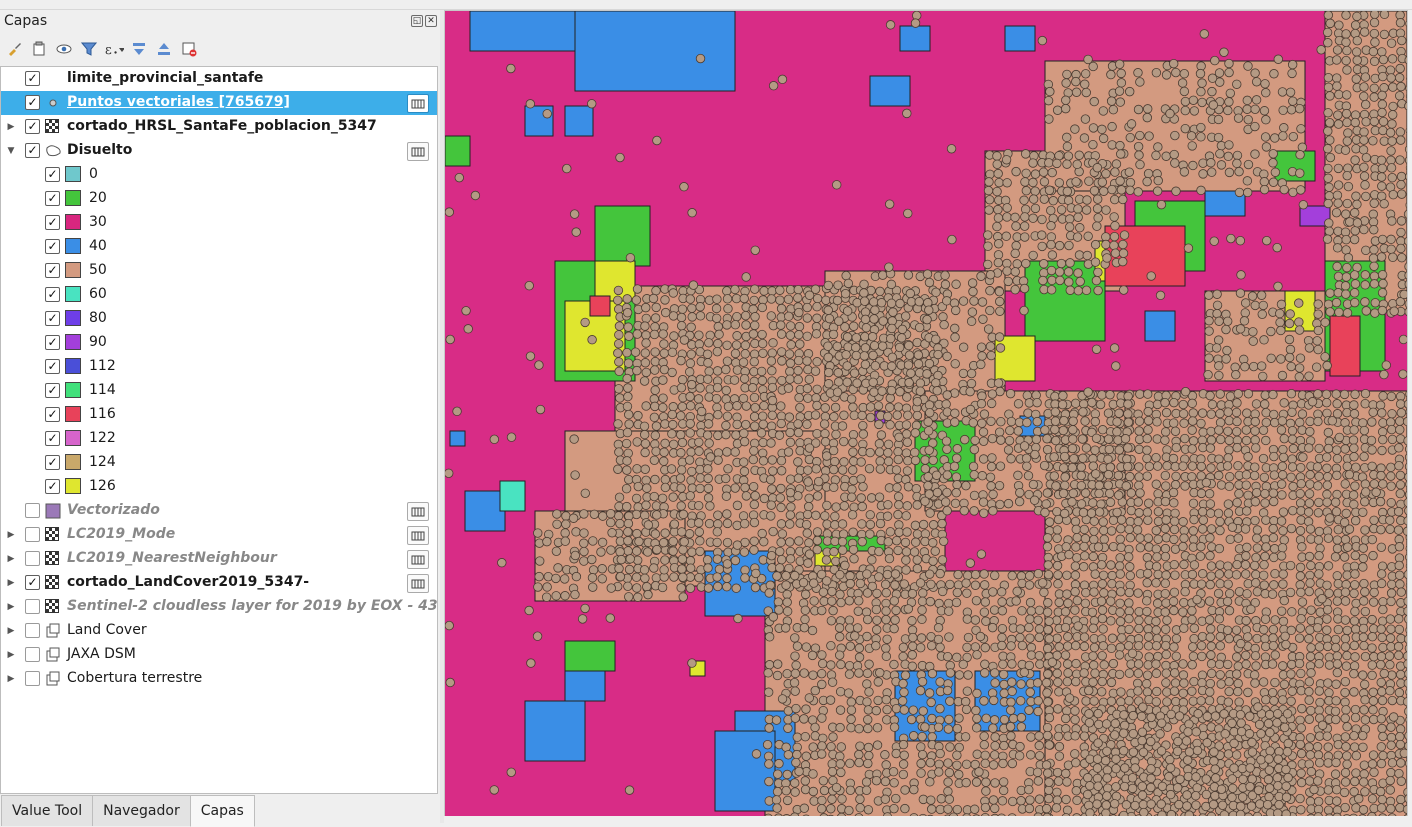 The height and width of the screenshot is (827, 1412). Describe the element at coordinates (219, 463) in the screenshot. I see `legend-class-item: ✓124` at that location.